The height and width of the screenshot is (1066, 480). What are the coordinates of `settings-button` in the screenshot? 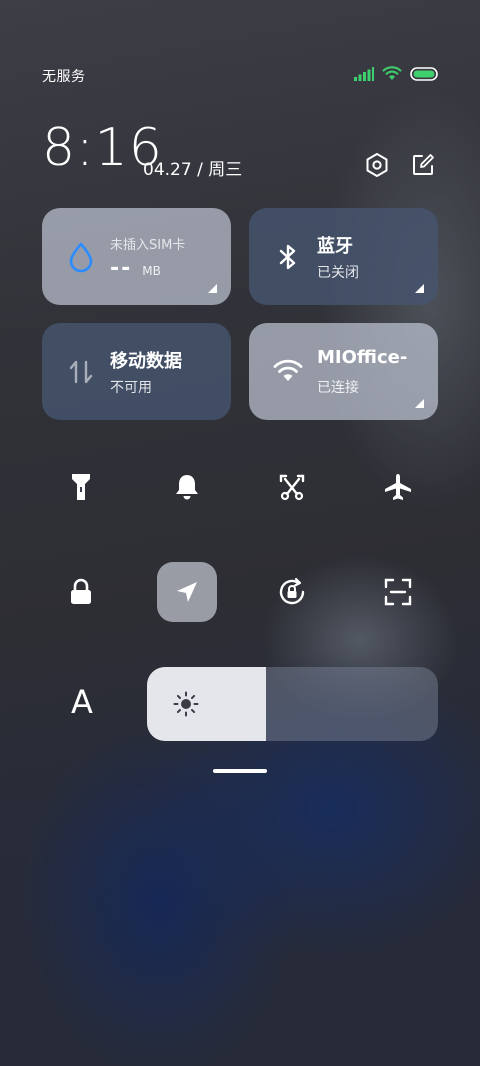 It's located at (377, 165).